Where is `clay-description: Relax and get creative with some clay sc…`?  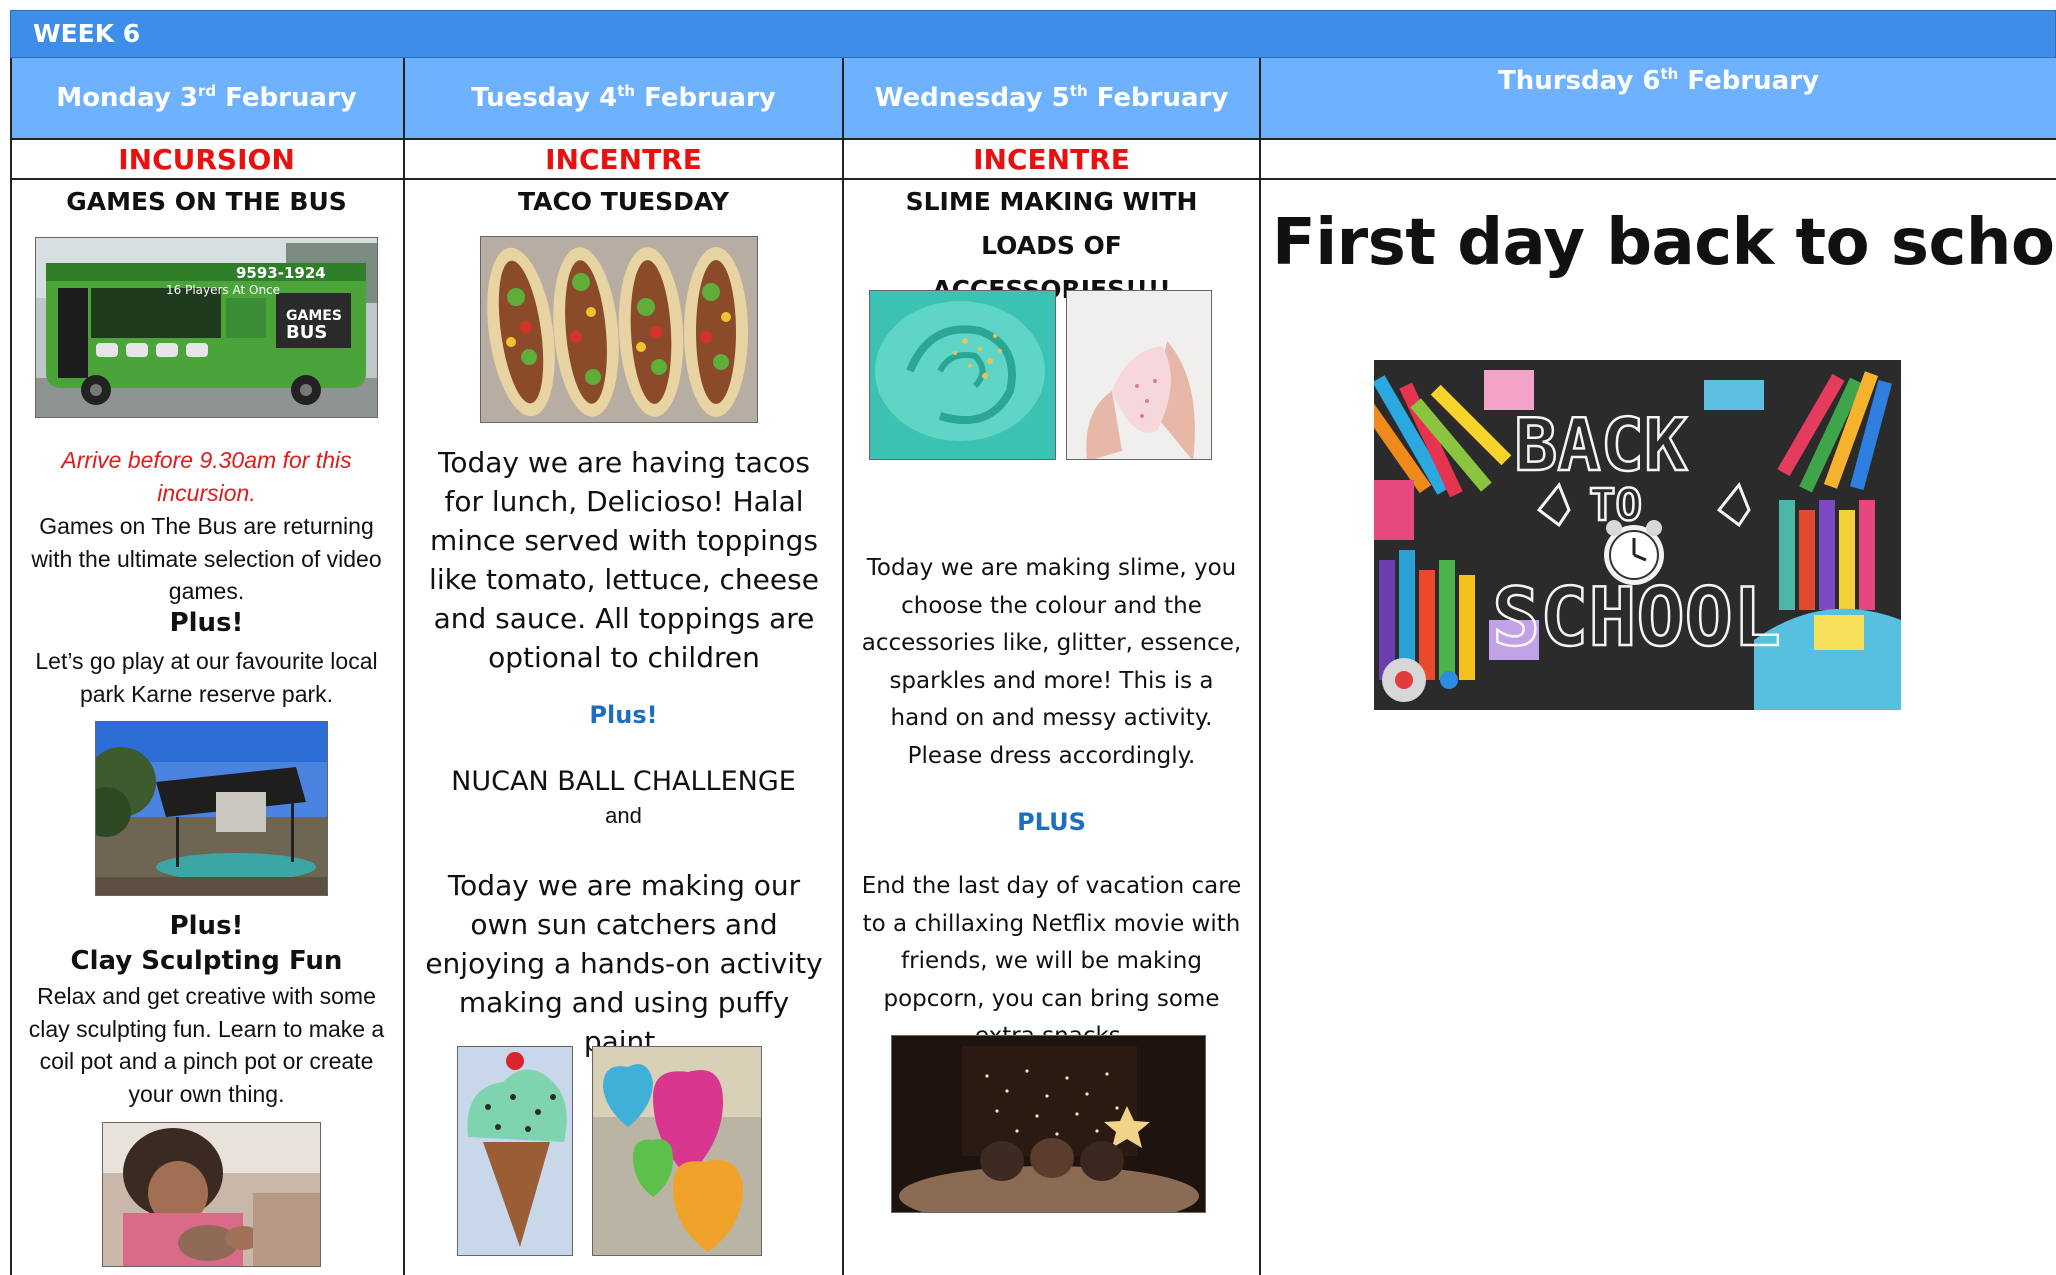 clay-description: Relax and get creative with some clay sc… is located at coordinates (206, 1045).